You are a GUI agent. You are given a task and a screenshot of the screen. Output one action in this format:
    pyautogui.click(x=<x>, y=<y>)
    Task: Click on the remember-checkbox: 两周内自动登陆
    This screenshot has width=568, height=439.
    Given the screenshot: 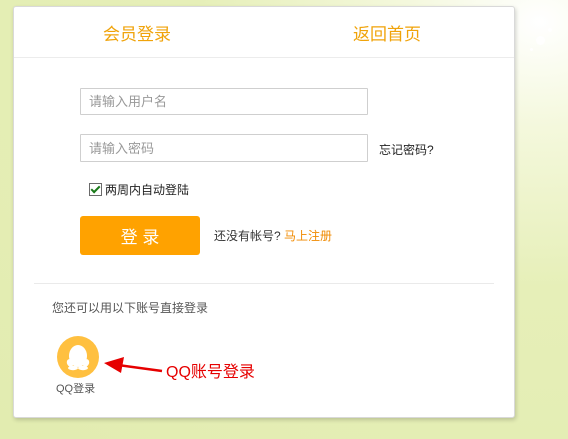 What is the action you would take?
    pyautogui.click(x=139, y=189)
    